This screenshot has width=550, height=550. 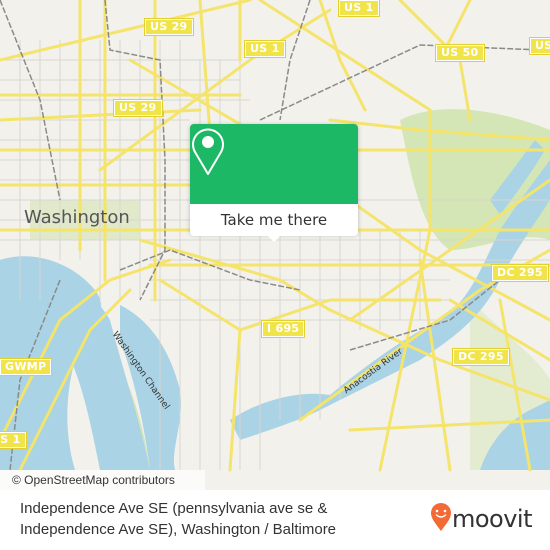 What do you see at coordinates (26, 367) in the screenshot?
I see `route-shield-gwmp: GWMP` at bounding box center [26, 367].